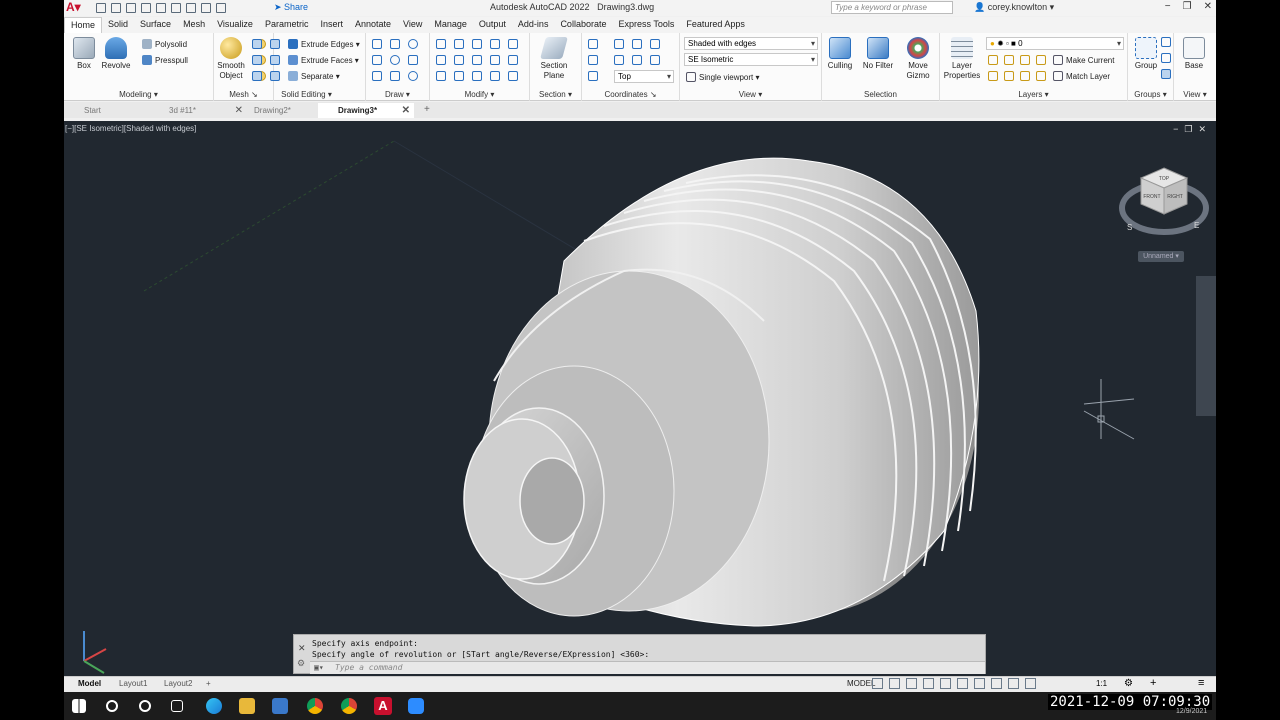 The height and width of the screenshot is (720, 1280). I want to click on layer-unlock-icon, so click(1041, 76).